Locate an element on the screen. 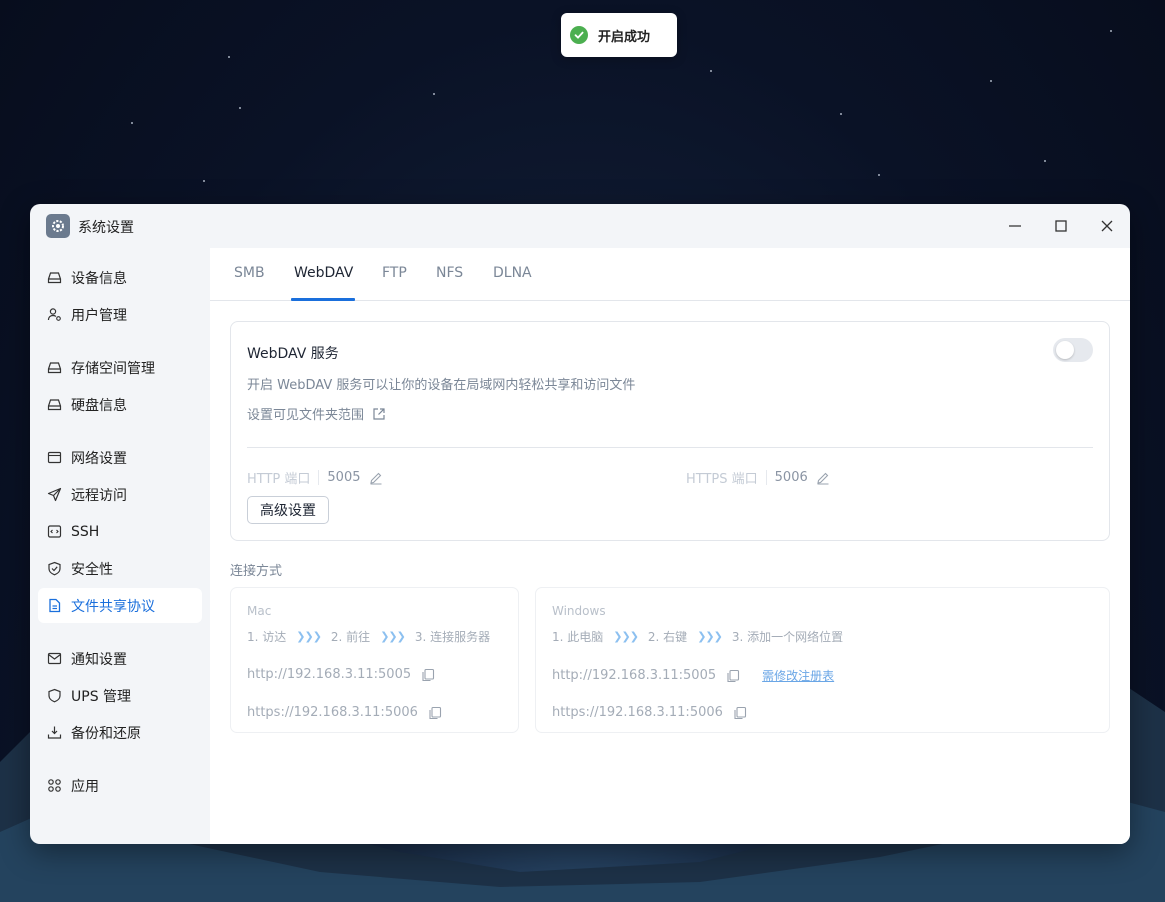 Image resolution: width=1165 pixels, height=902 pixels. sidebar-item-label: 安全性 is located at coordinates (92, 569).